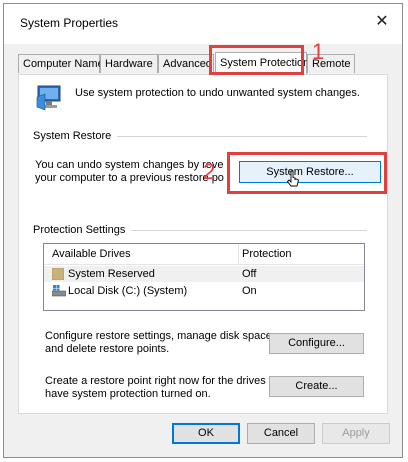 The image size is (408, 462). I want to click on tab-hardware: Hardware, so click(129, 63).